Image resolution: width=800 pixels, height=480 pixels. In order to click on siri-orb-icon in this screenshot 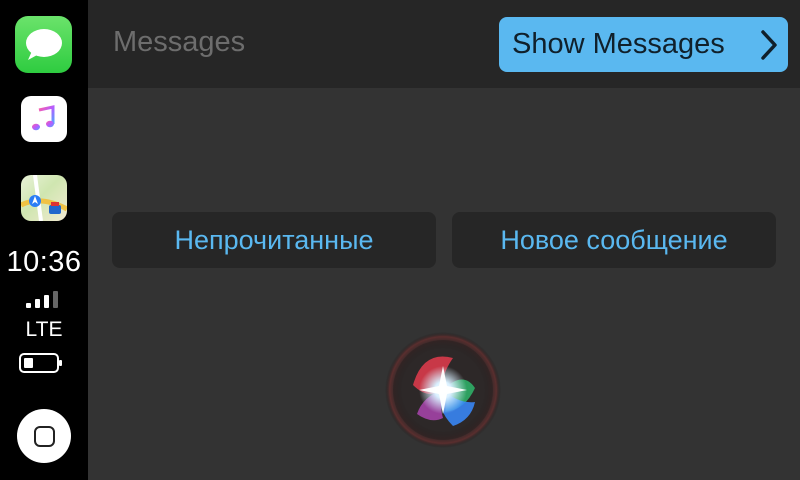, I will do `click(443, 390)`.